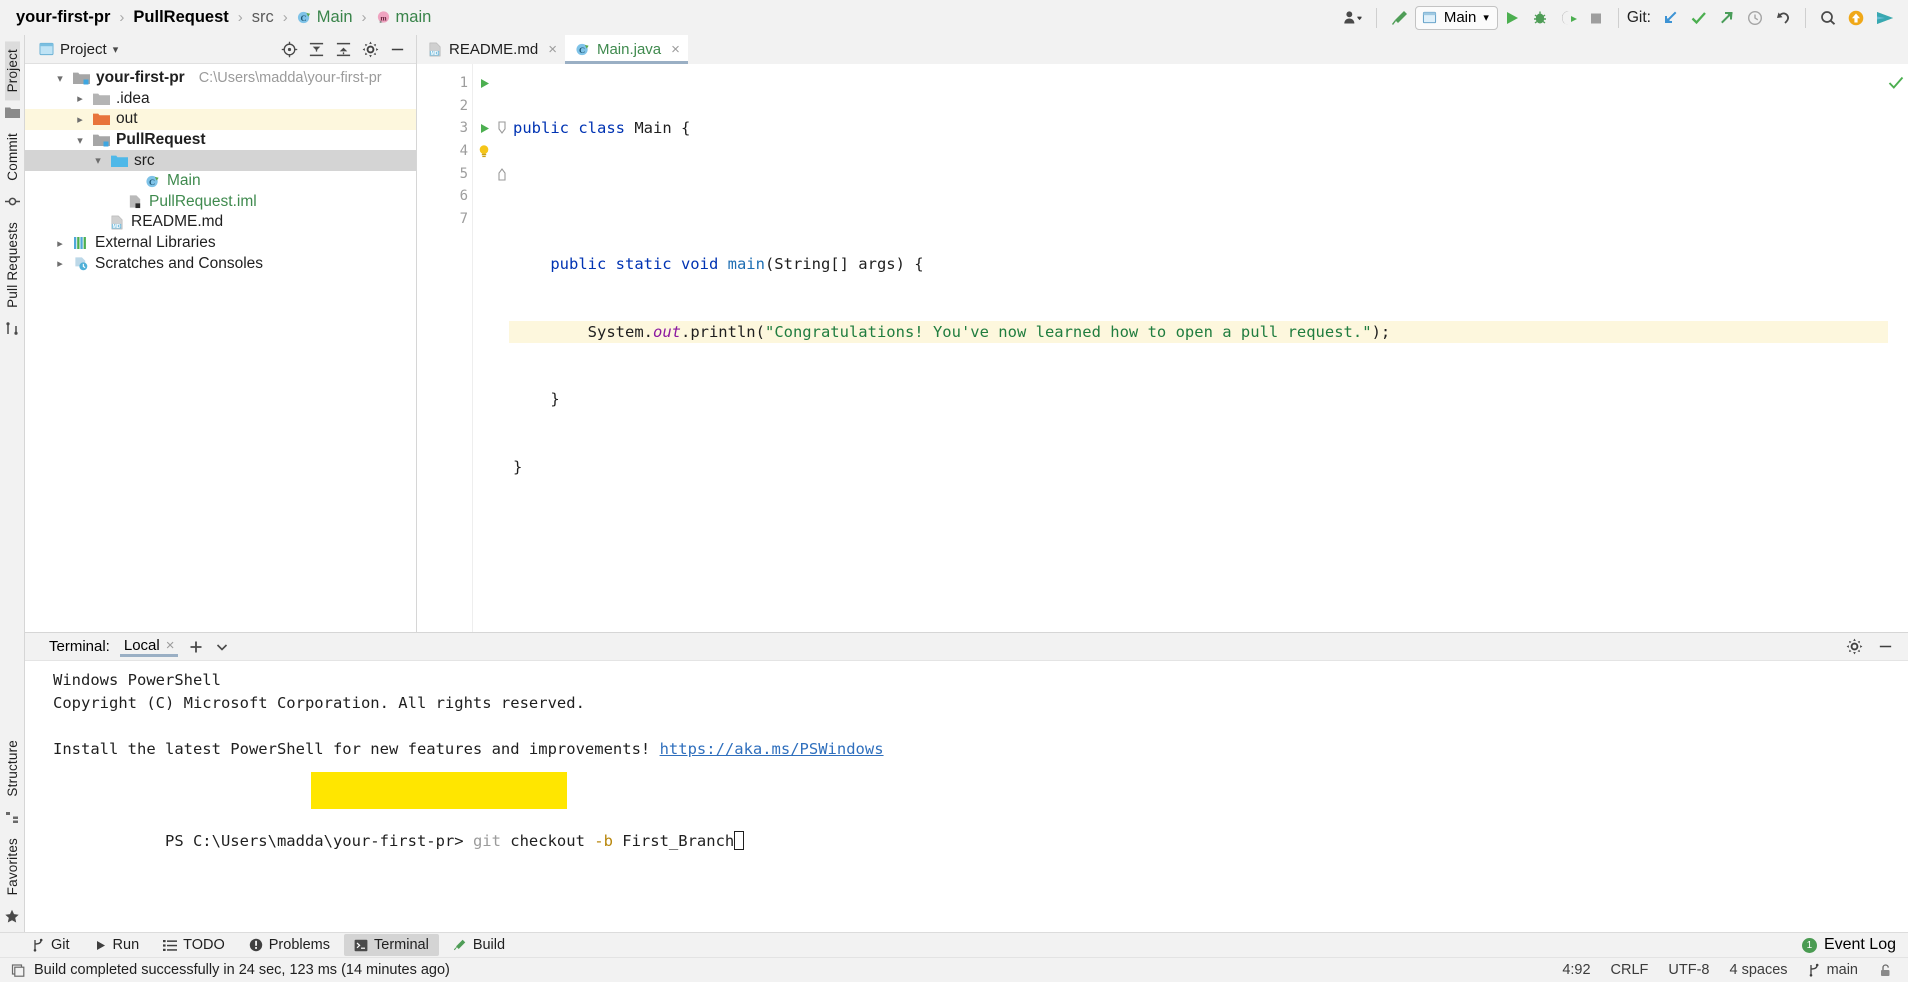 Image resolution: width=1908 pixels, height=982 pixels. What do you see at coordinates (1886, 970) in the screenshot?
I see `read-write-lock-icon` at bounding box center [1886, 970].